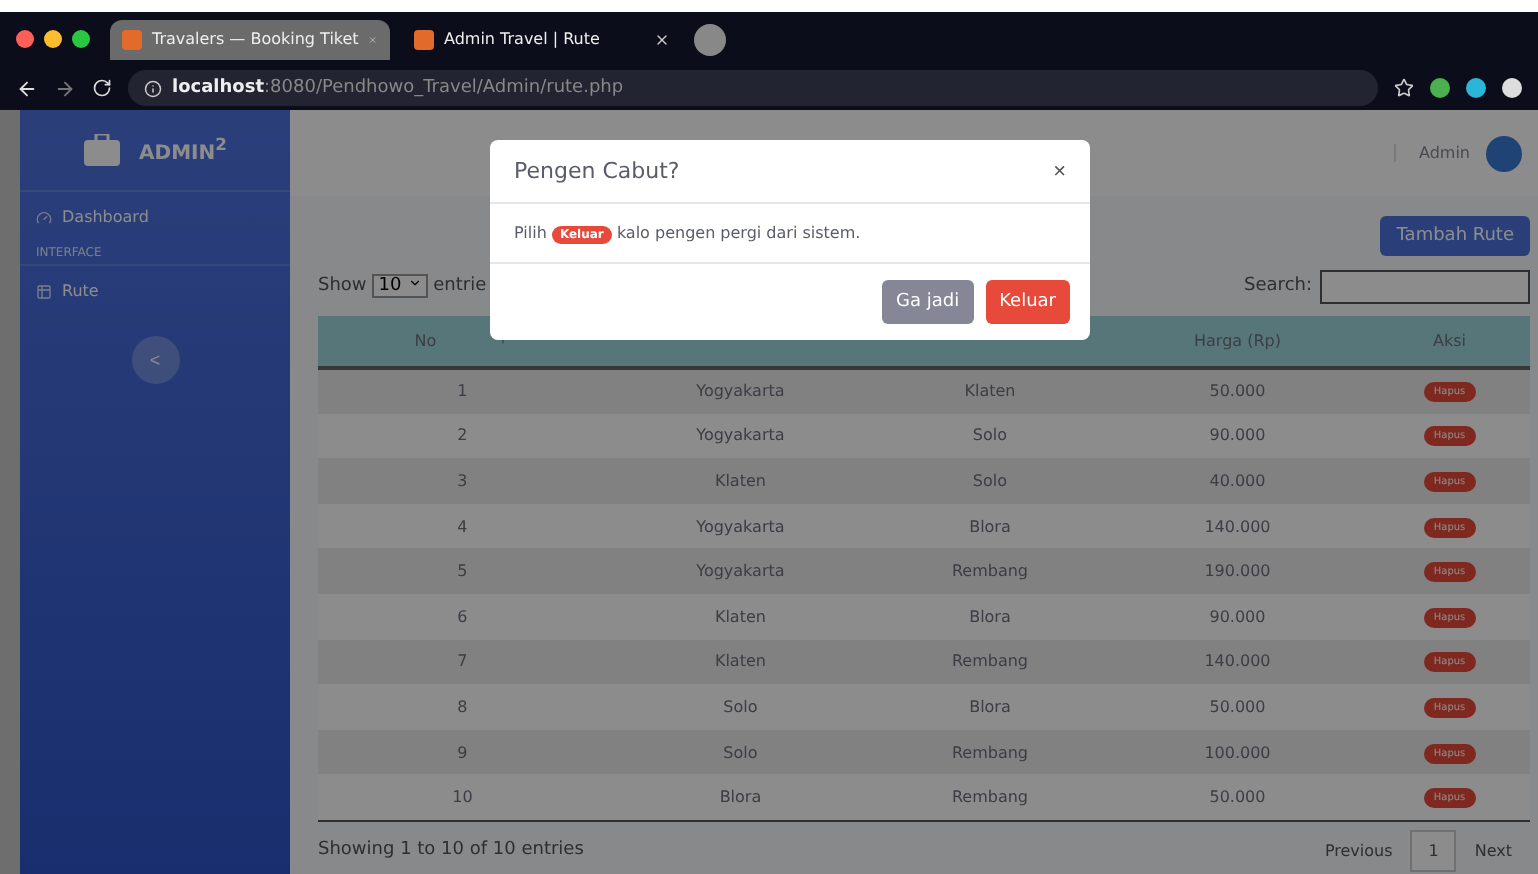 This screenshot has height=874, width=1538. What do you see at coordinates (1278, 286) in the screenshot?
I see `search-label: Search:` at bounding box center [1278, 286].